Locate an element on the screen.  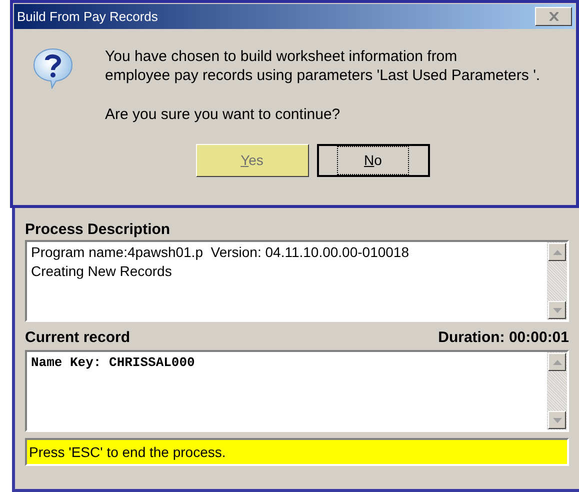
message-text: employee pay records using parameters 'Last Used Parameters '. is located at coordinates (322, 75).